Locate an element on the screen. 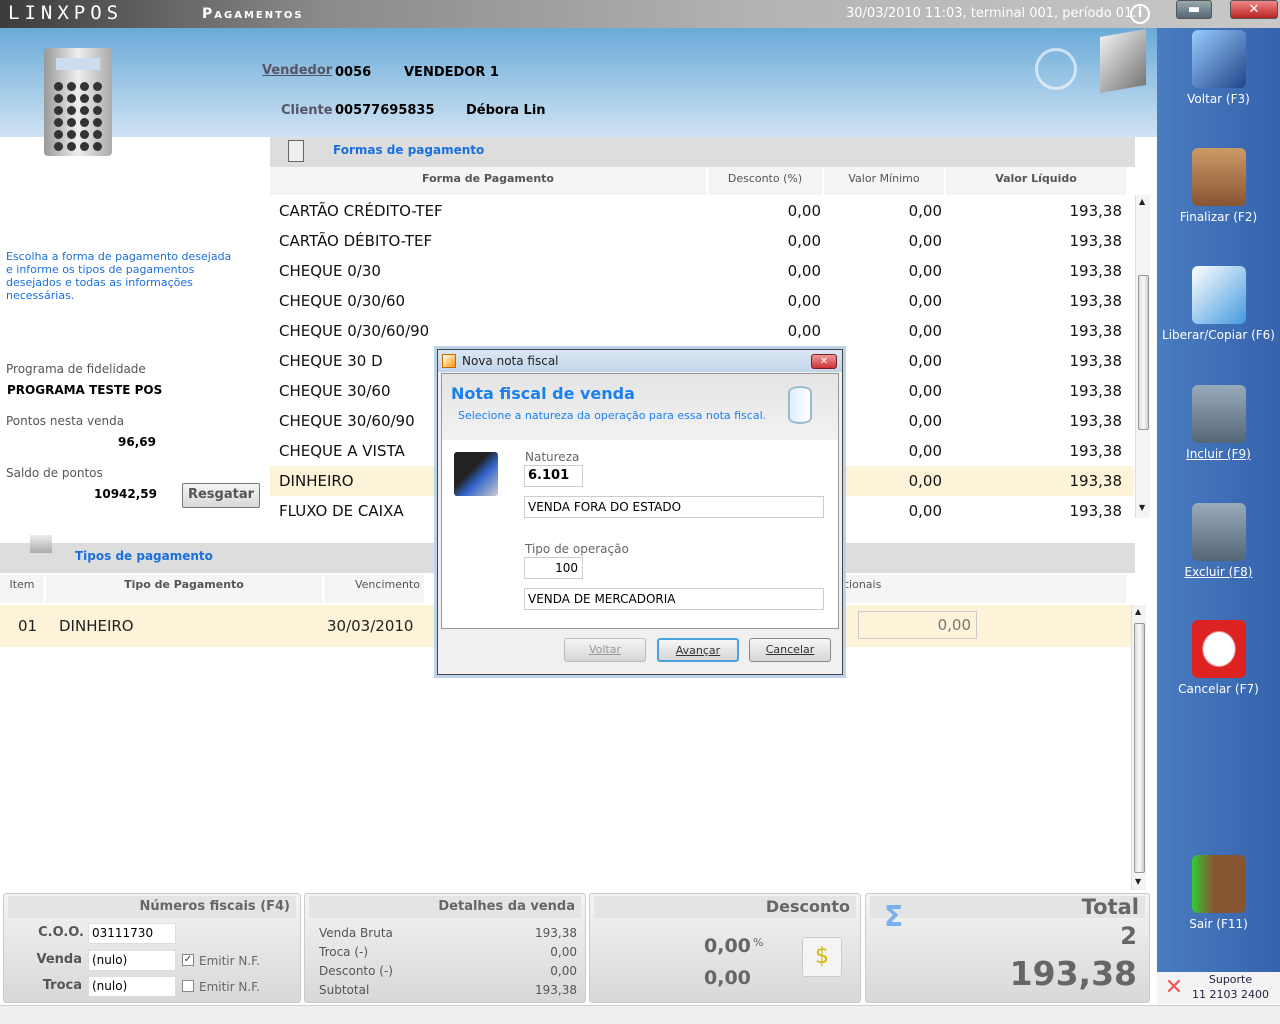  cliente-code: 00577695835 is located at coordinates (385, 110).